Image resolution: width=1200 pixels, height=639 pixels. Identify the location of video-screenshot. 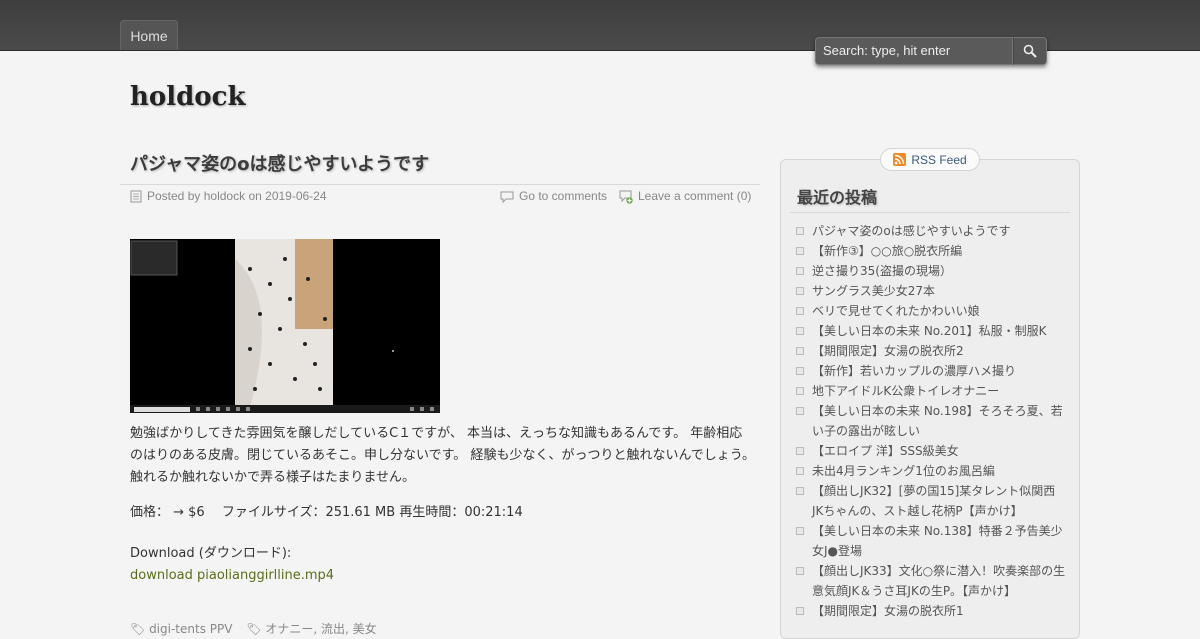
(285, 326).